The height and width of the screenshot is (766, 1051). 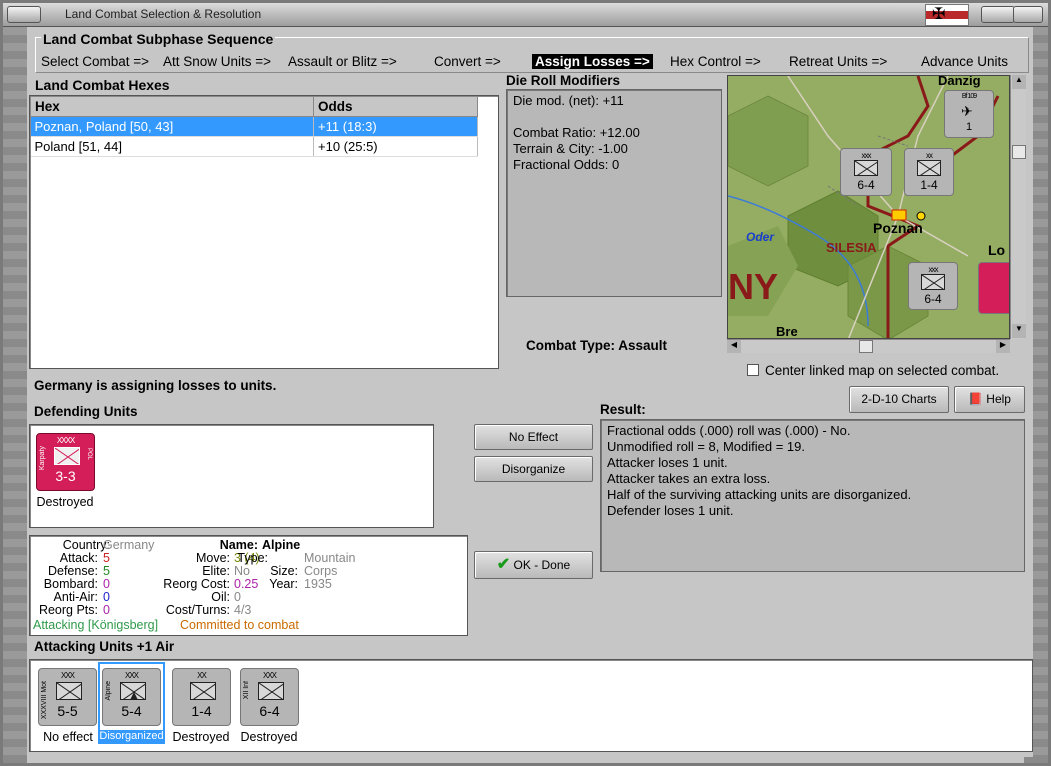 What do you see at coordinates (15, 395) in the screenshot?
I see `left-frame` at bounding box center [15, 395].